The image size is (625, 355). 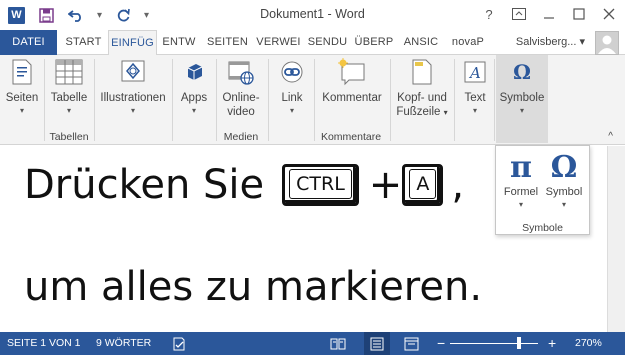 I want to click on a-key-icon: A, so click(x=423, y=185).